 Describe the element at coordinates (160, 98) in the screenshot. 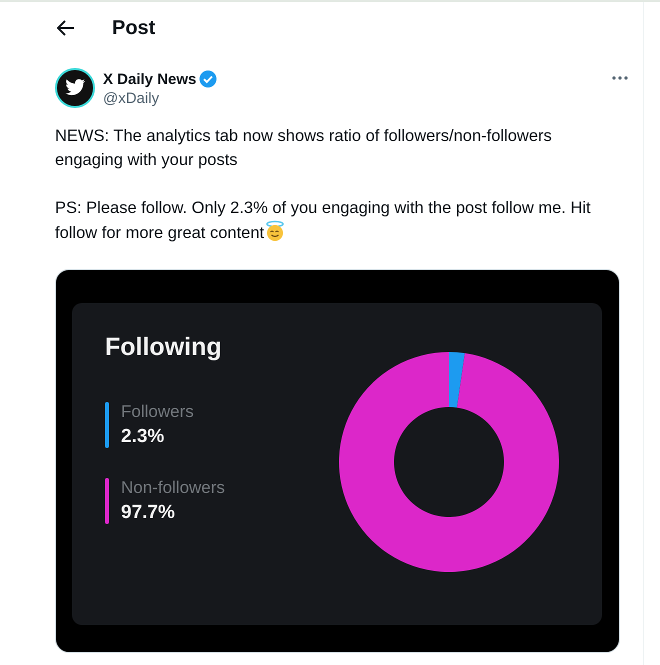

I see `author-handle: @xDaily` at that location.